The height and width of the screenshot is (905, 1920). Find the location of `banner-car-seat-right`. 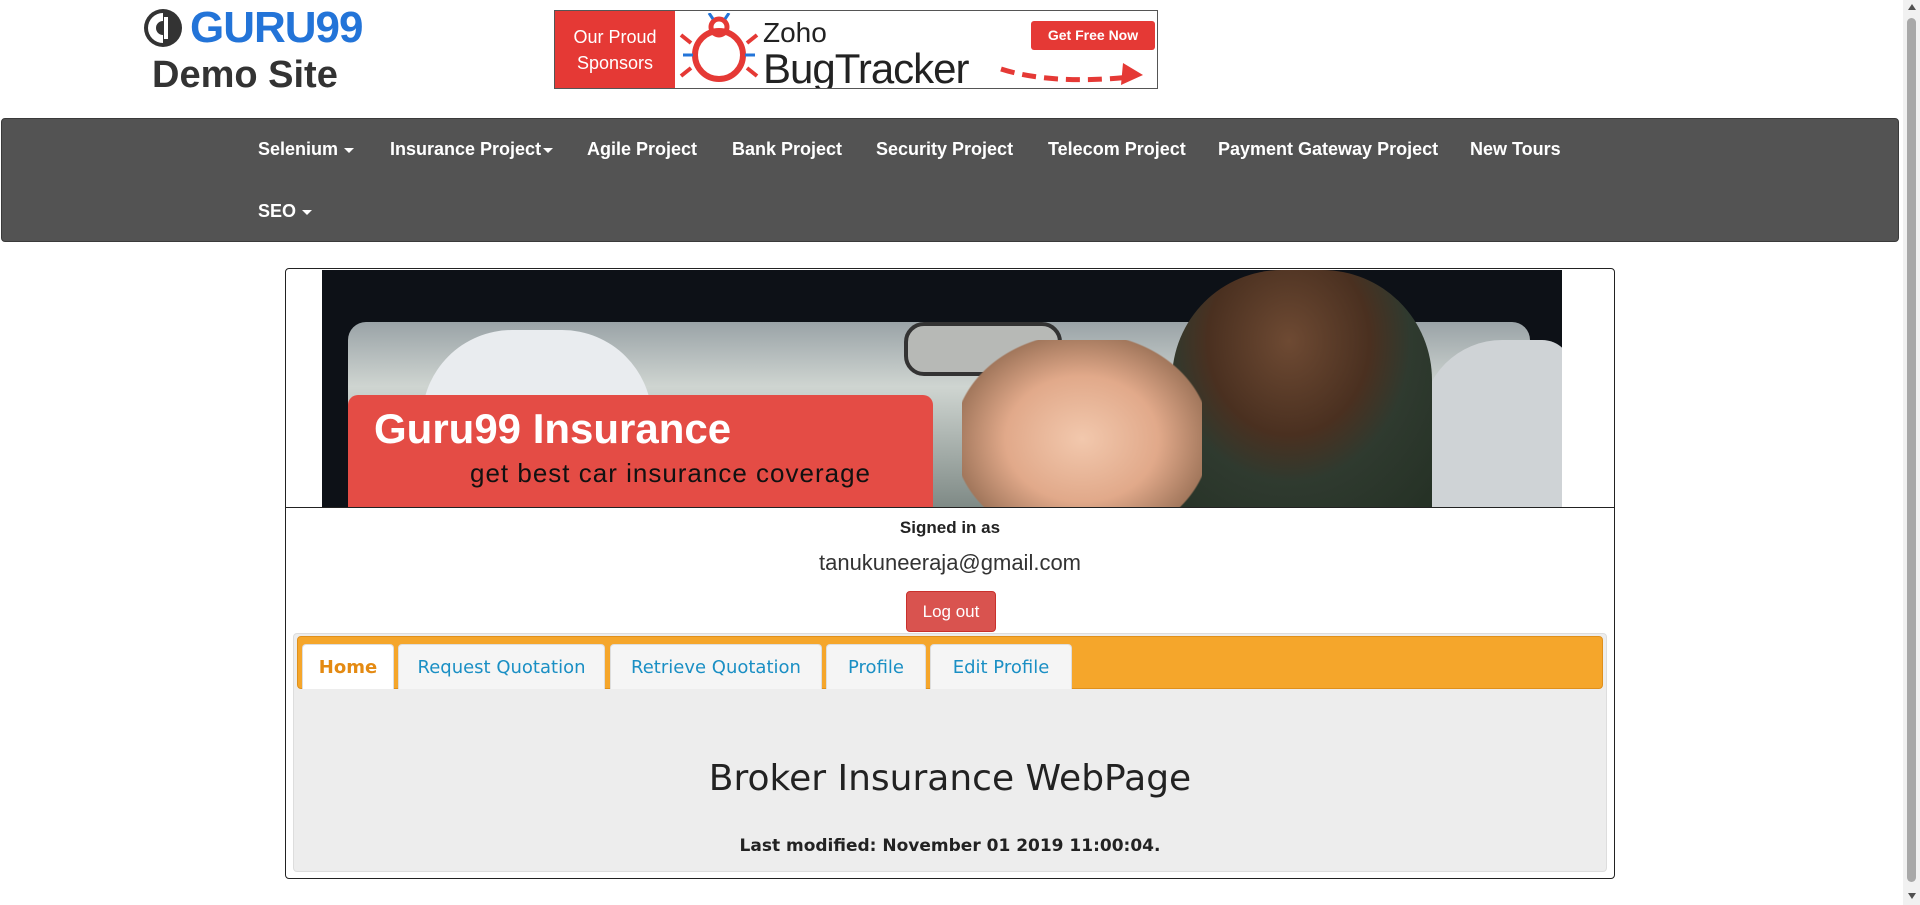

banner-car-seat-right is located at coordinates (1492, 423).